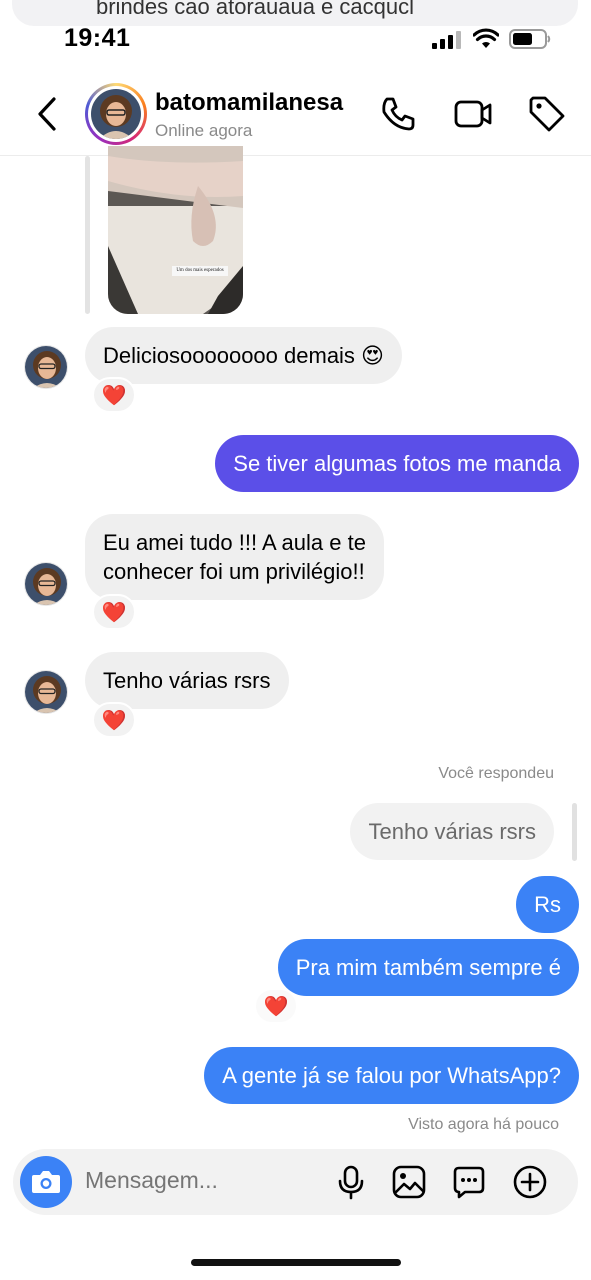 The height and width of the screenshot is (1280, 591). I want to click on seen-status: Visto agora há pouco, so click(483, 1124).